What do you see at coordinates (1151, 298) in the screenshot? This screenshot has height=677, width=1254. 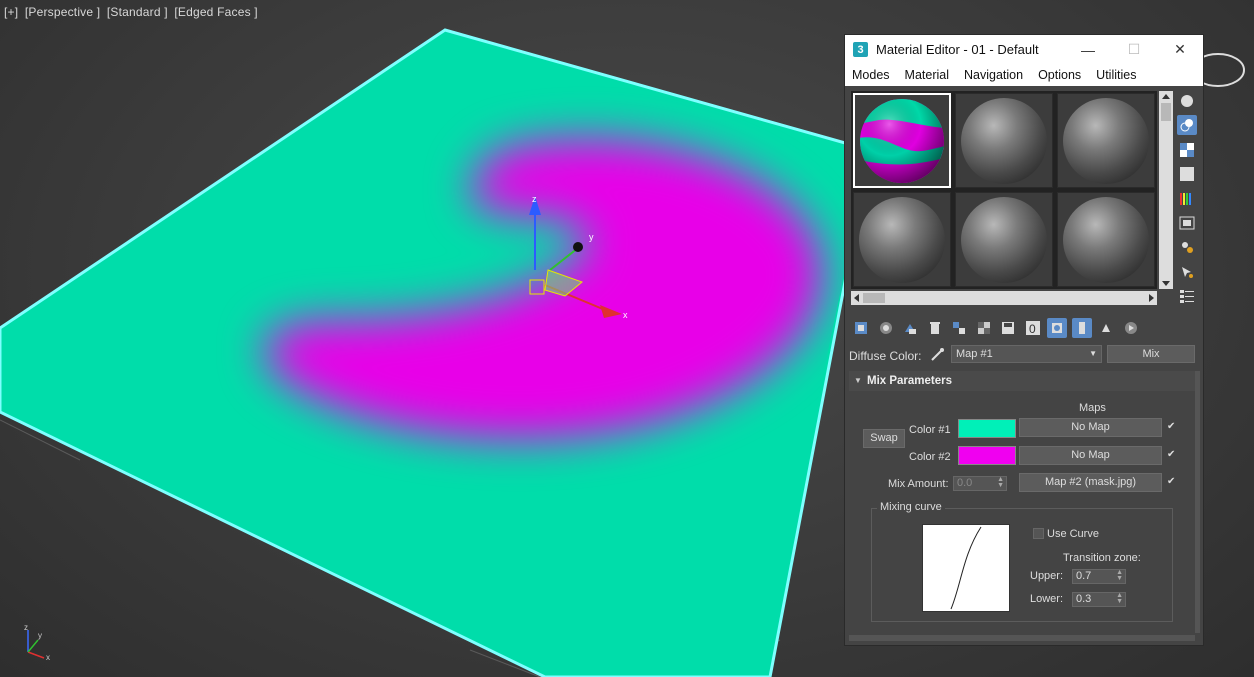 I see `scroll-right-icon` at bounding box center [1151, 298].